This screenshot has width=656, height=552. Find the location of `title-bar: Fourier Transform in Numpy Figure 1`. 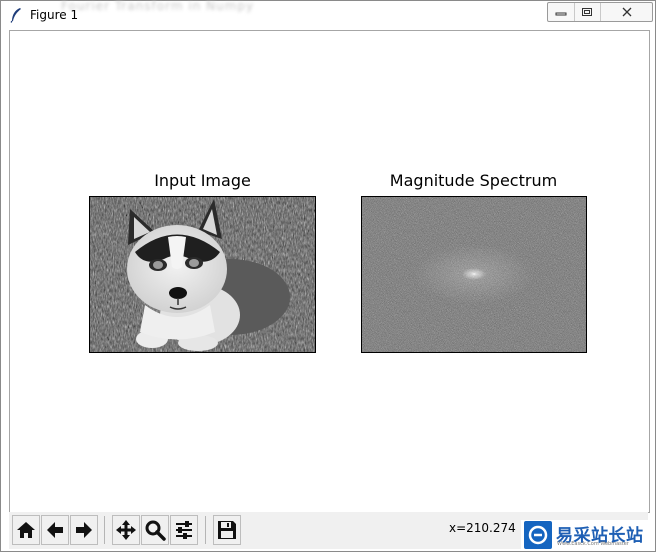

title-bar: Fourier Transform in Numpy Figure 1 is located at coordinates (328, 14).